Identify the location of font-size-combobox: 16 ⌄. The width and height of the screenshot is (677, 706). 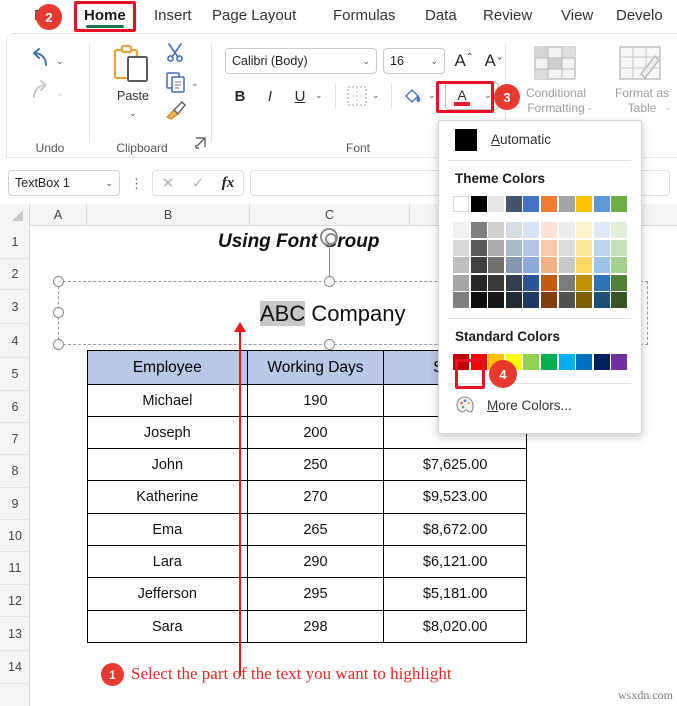
(414, 61).